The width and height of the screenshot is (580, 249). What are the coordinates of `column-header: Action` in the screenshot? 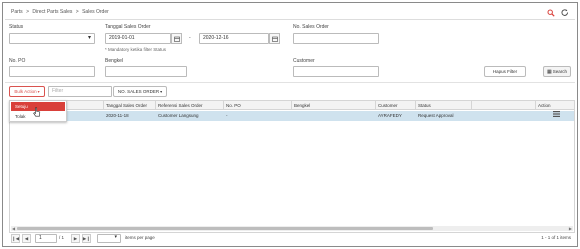 It's located at (556, 105).